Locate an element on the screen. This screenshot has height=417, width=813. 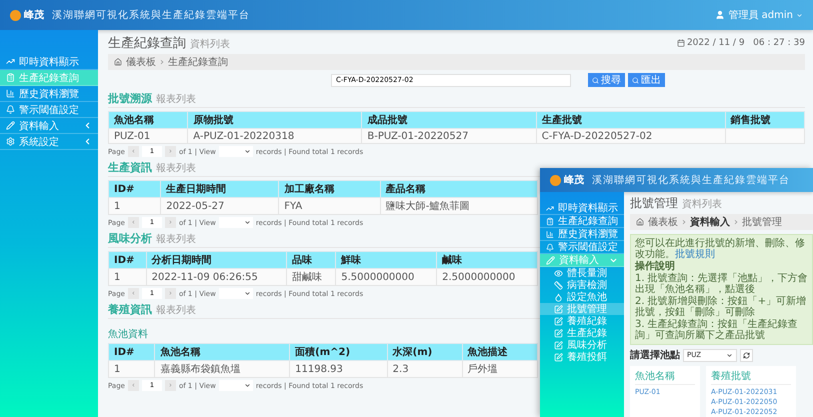
column-header: 原物批號 is located at coordinates (275, 120).